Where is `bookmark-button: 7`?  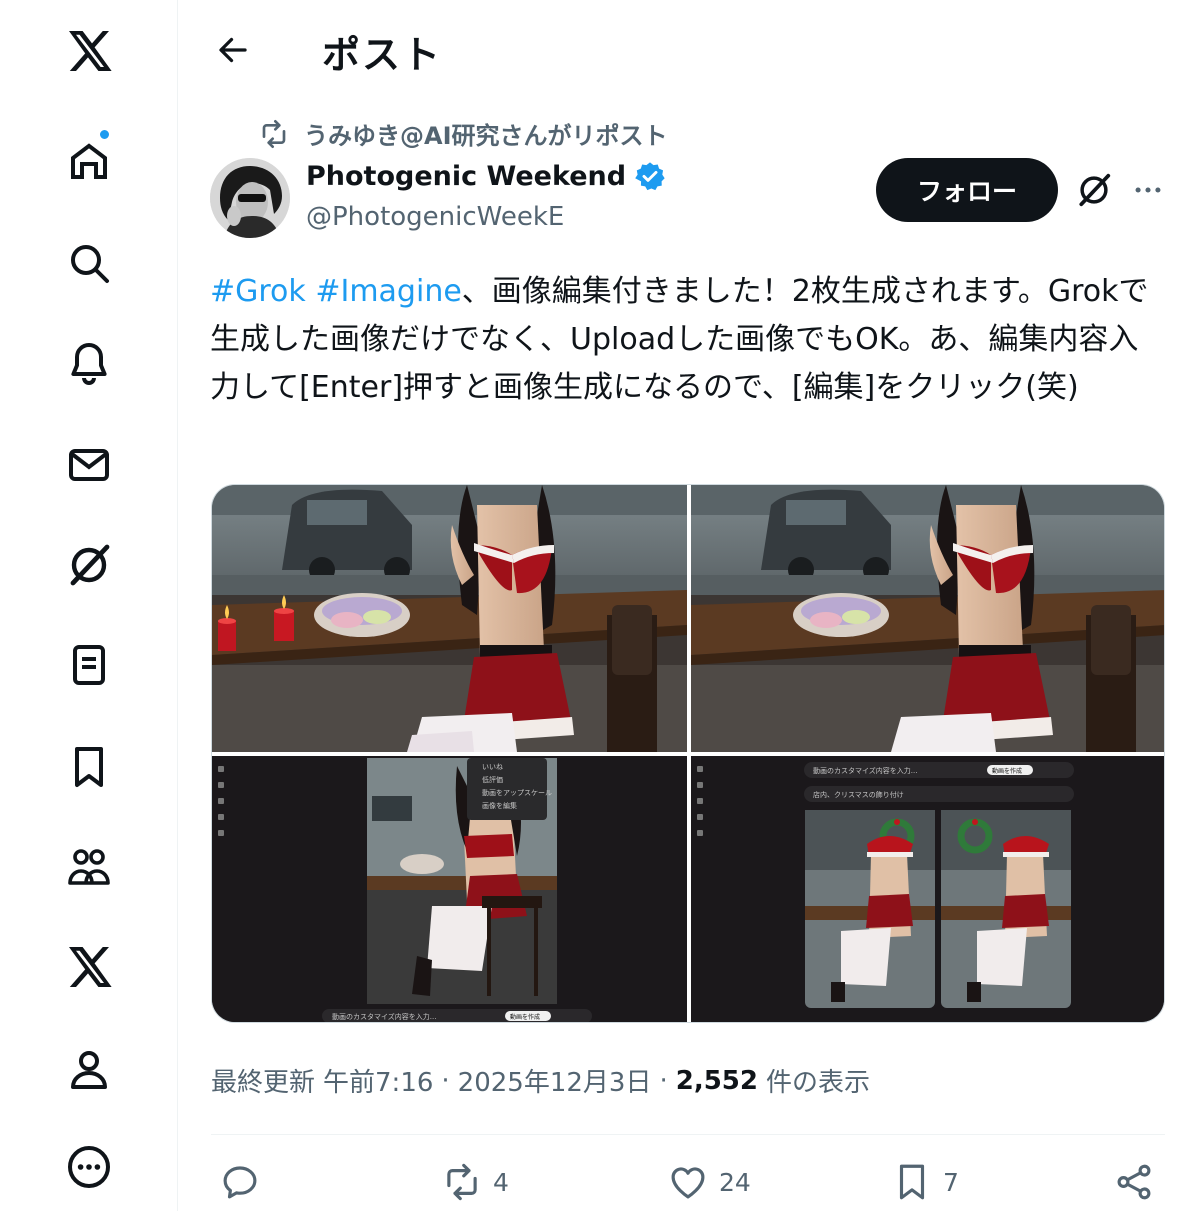
bookmark-button: 7 is located at coordinates (925, 1181).